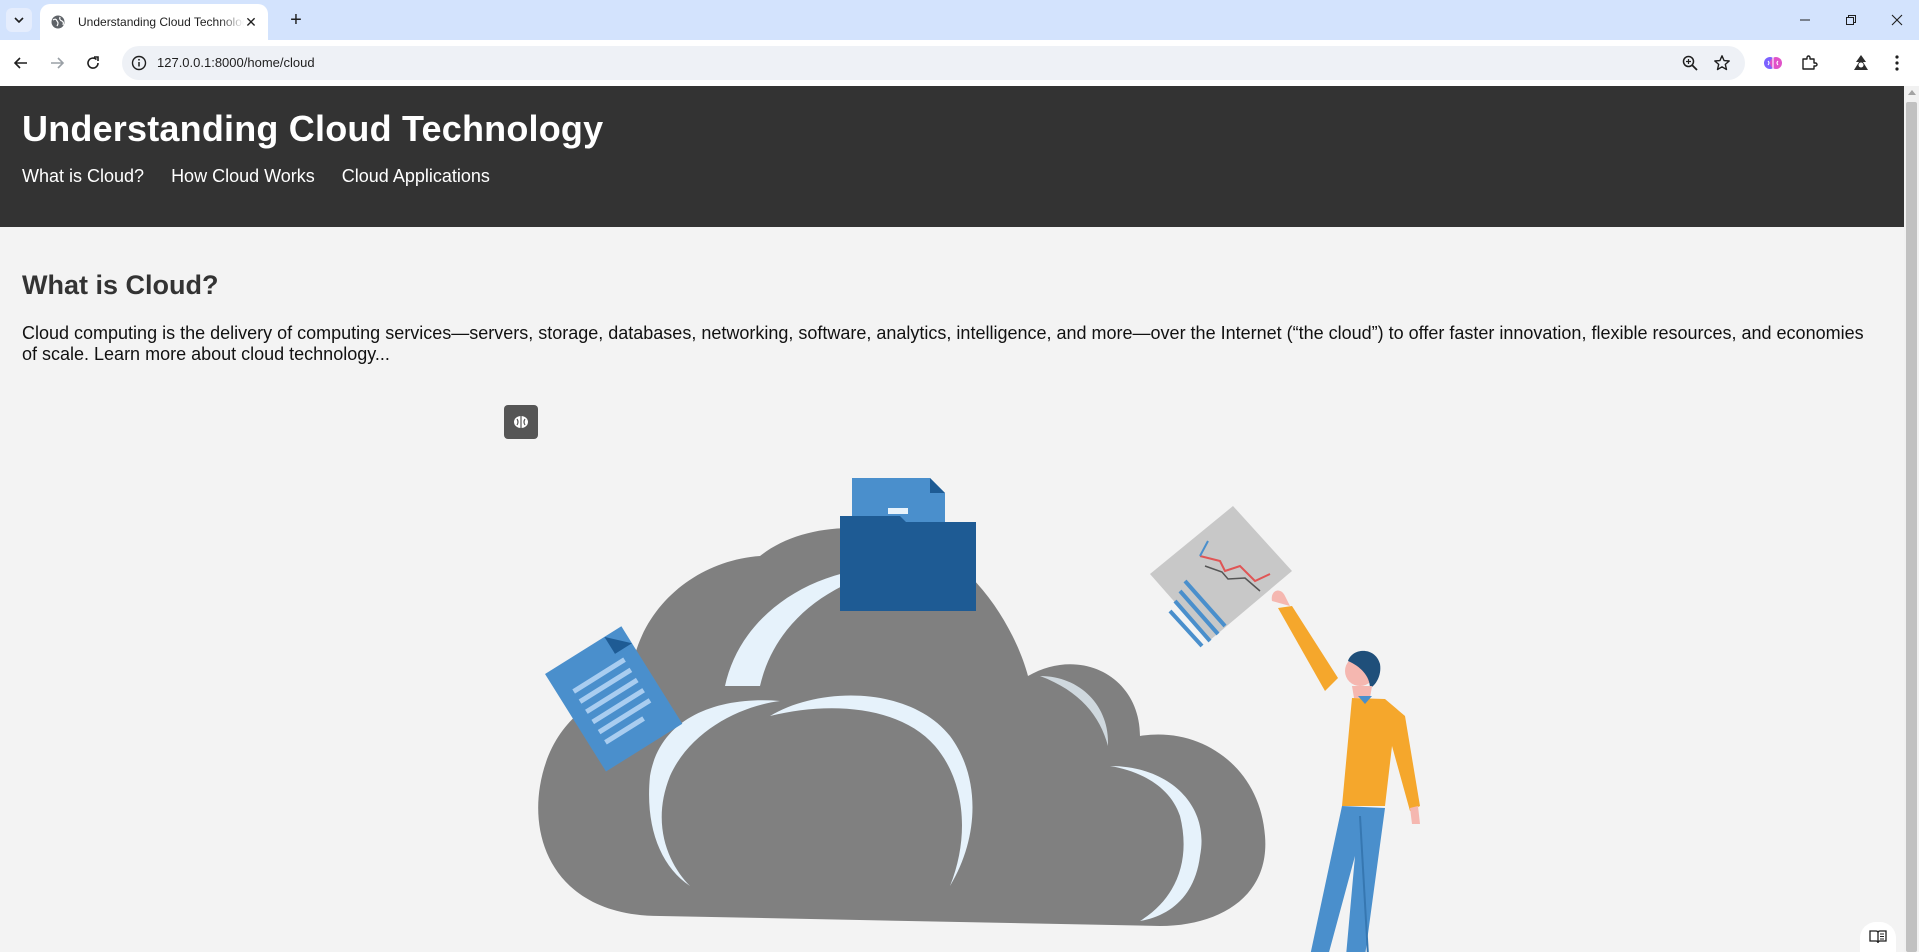 The image size is (1919, 952). I want to click on reading-mode-button, so click(1878, 937).